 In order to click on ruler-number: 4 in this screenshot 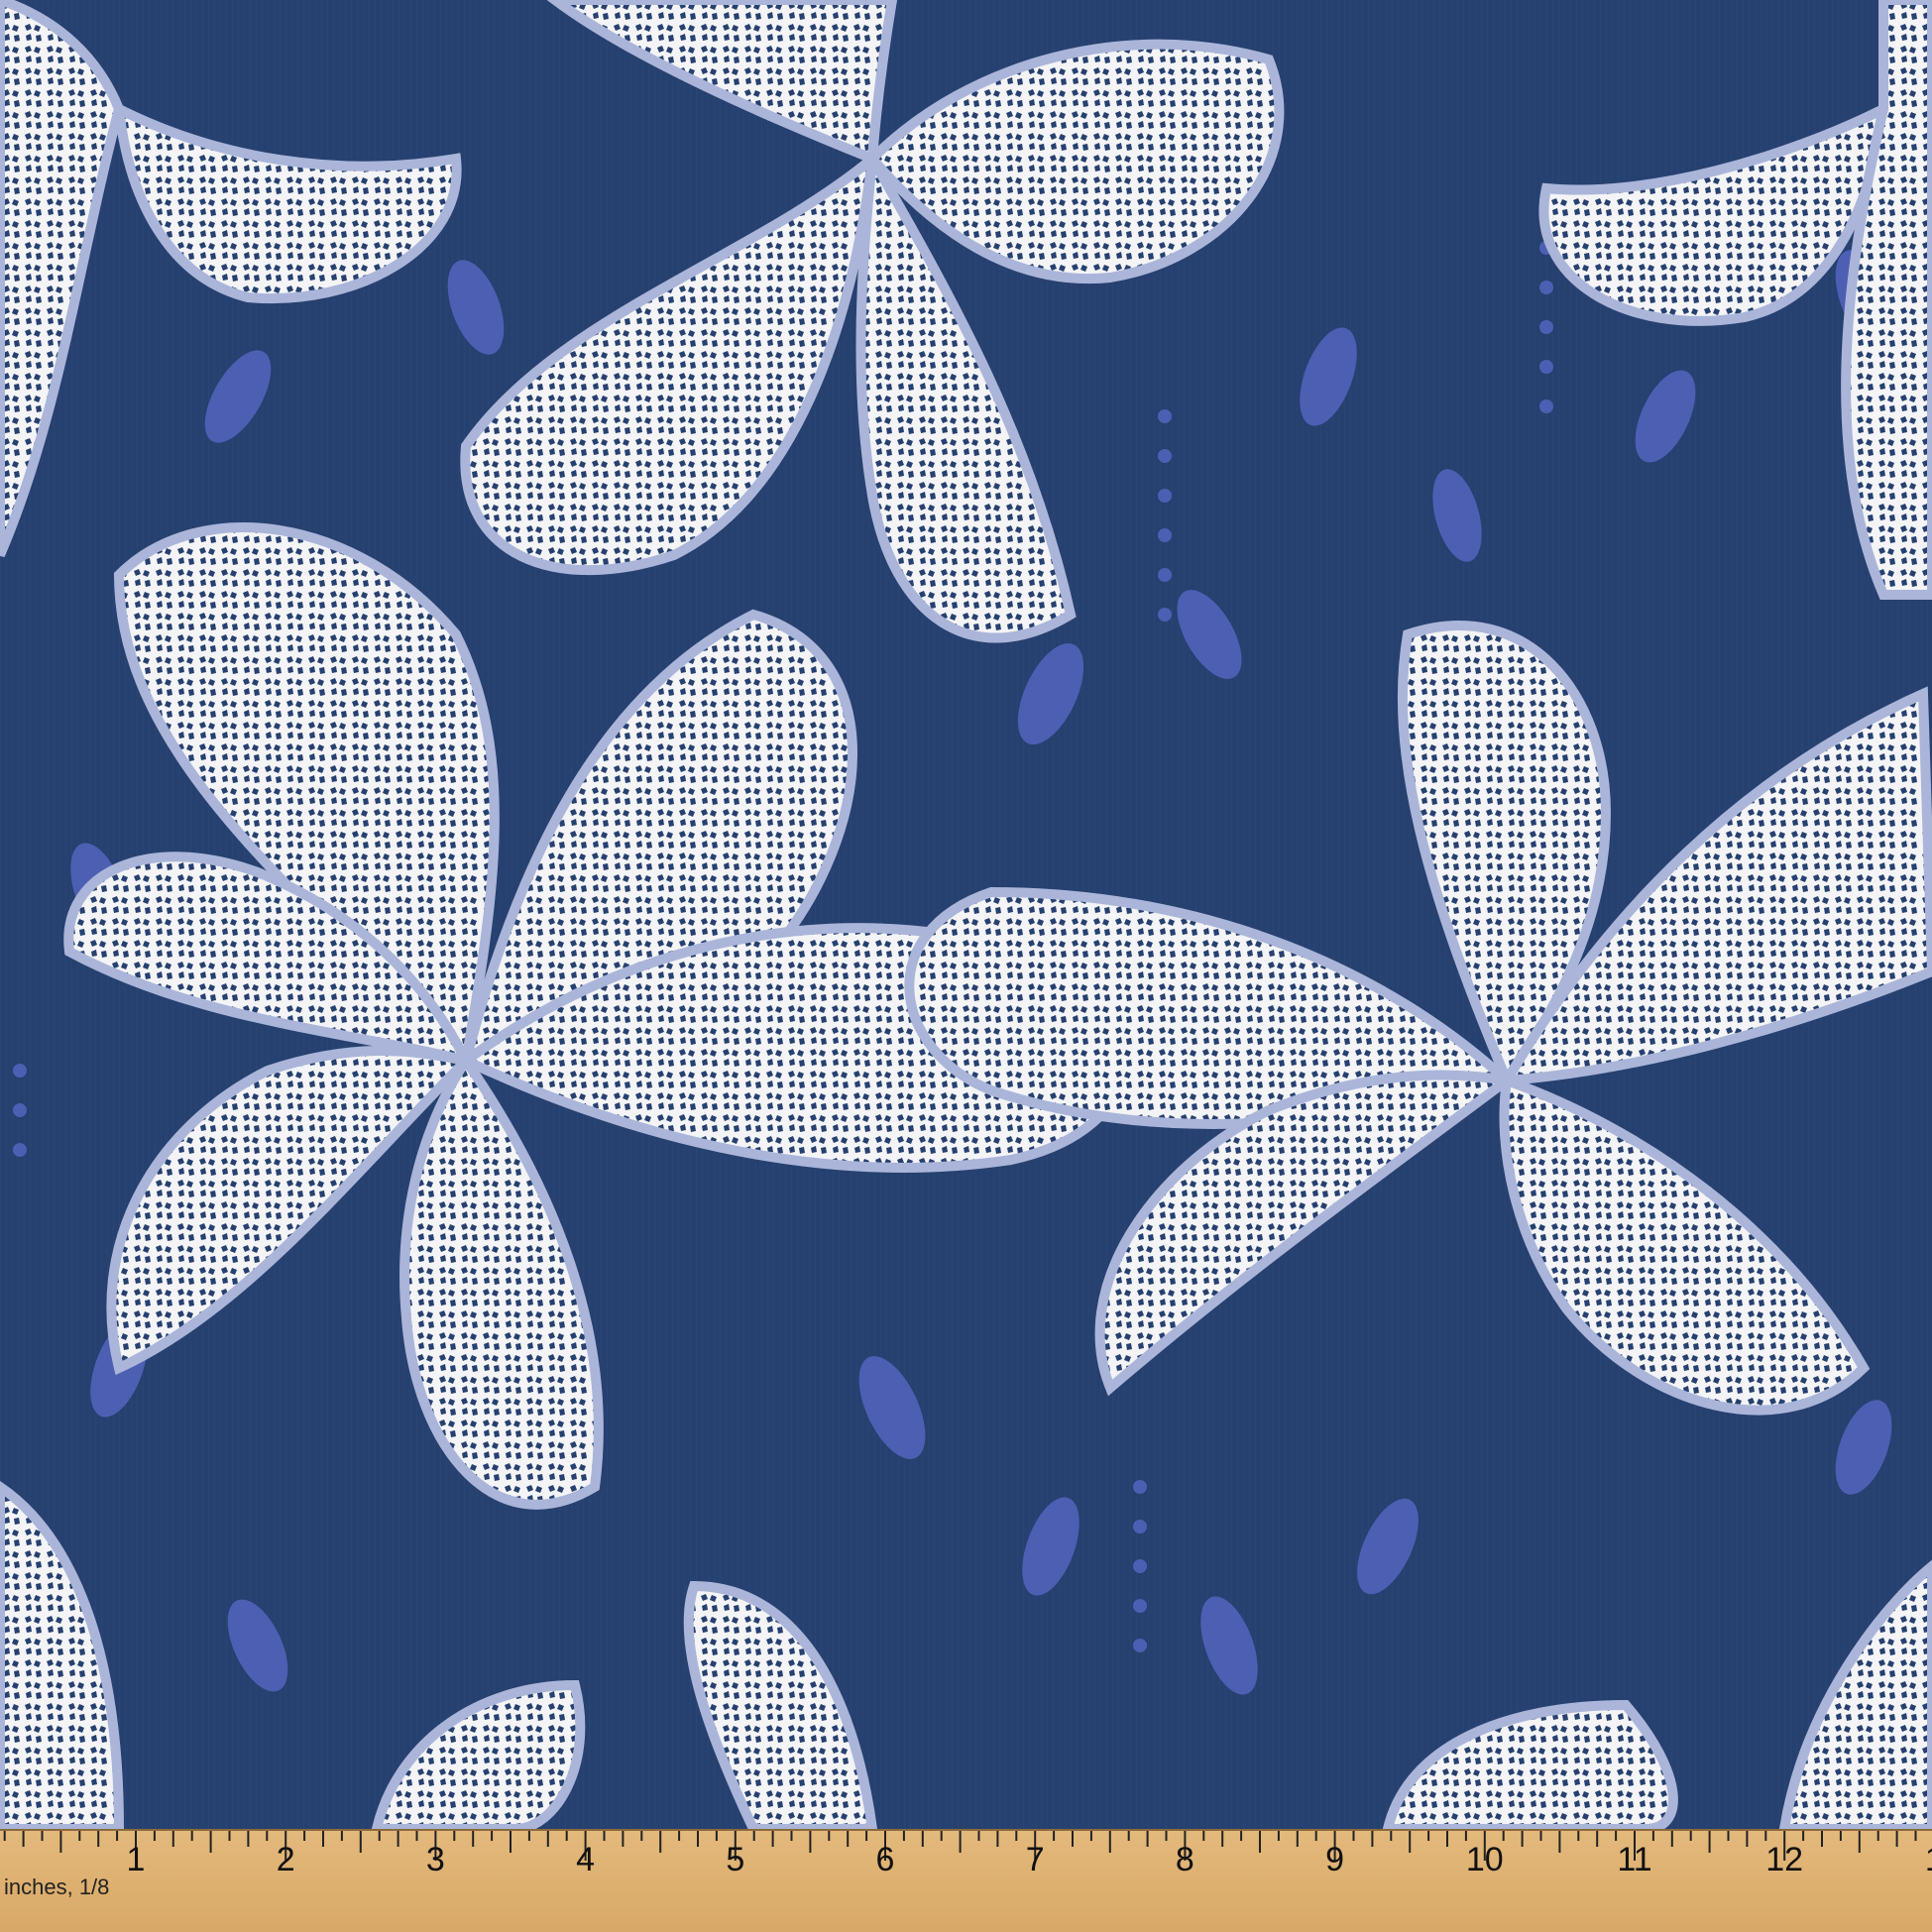, I will do `click(586, 1859)`.